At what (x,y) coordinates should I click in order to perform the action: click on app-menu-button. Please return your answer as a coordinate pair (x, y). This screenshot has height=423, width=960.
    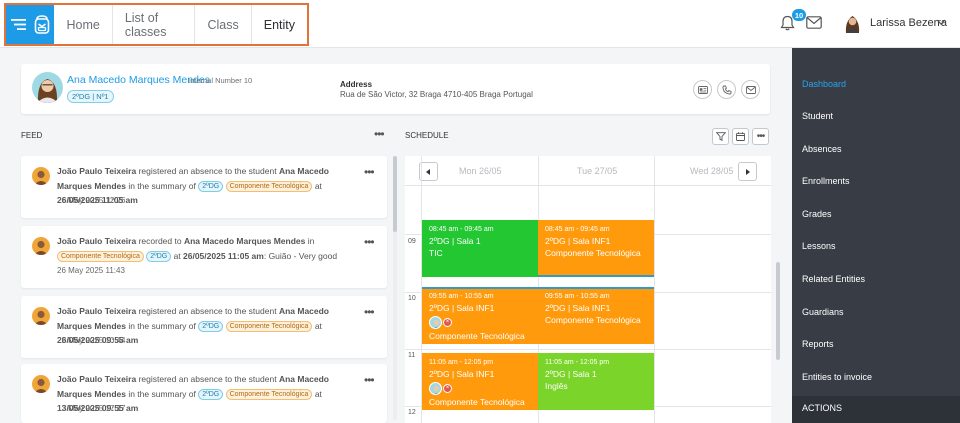
    Looking at the image, I should click on (30, 24).